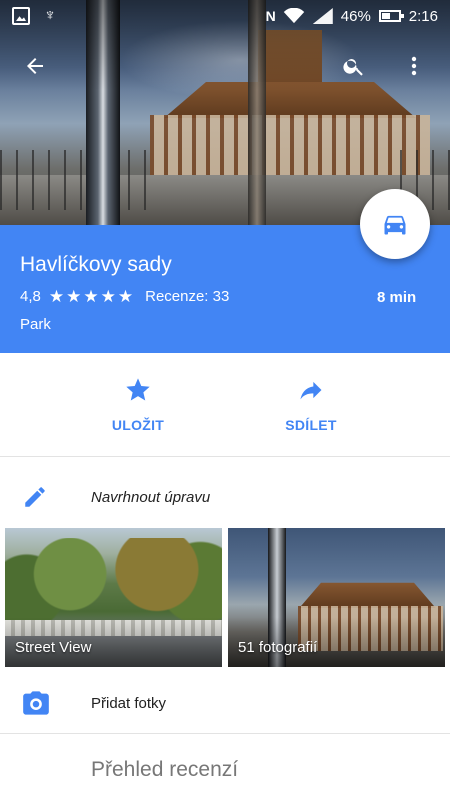 The width and height of the screenshot is (450, 800). Describe the element at coordinates (138, 389) in the screenshot. I see `star-icon` at that location.